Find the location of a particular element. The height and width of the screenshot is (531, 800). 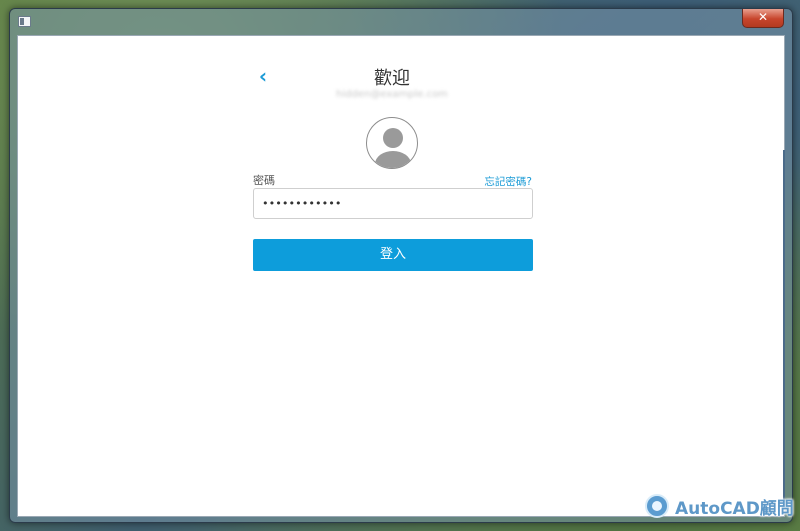

password-label: 密碼 is located at coordinates (264, 180).